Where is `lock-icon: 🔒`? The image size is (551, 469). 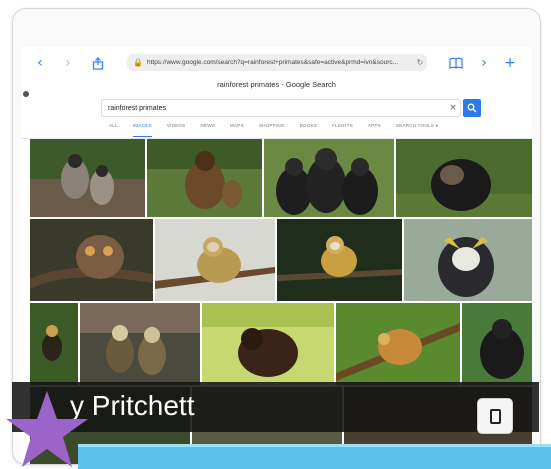 lock-icon: 🔒 is located at coordinates (138, 62).